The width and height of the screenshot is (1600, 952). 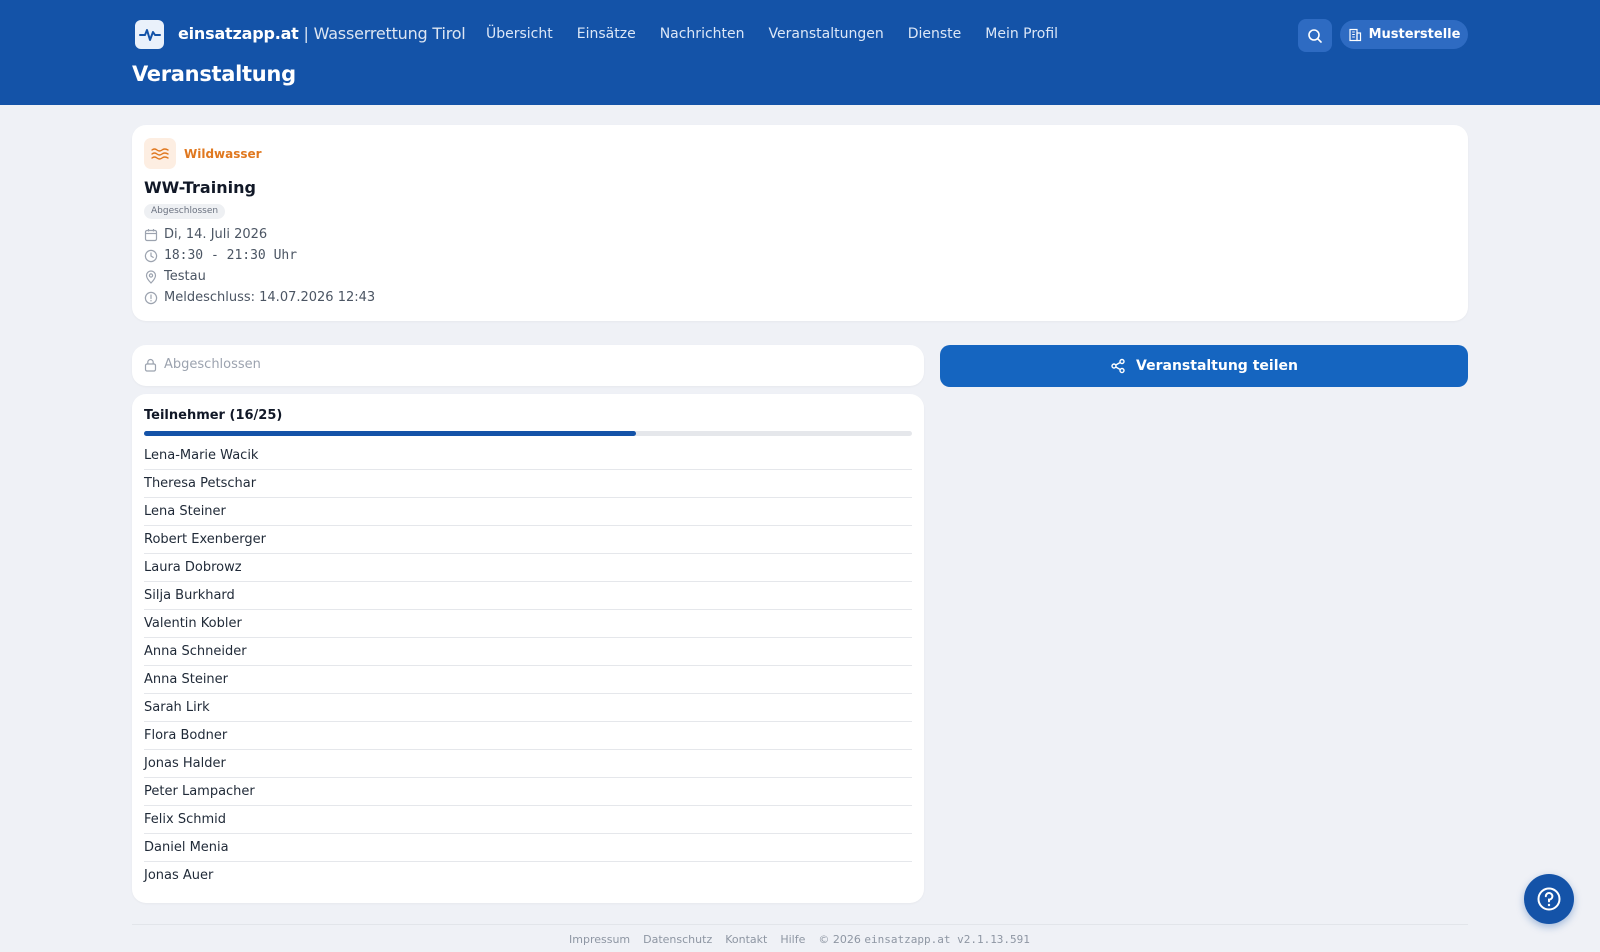 What do you see at coordinates (151, 276) in the screenshot?
I see `map-pin-icon` at bounding box center [151, 276].